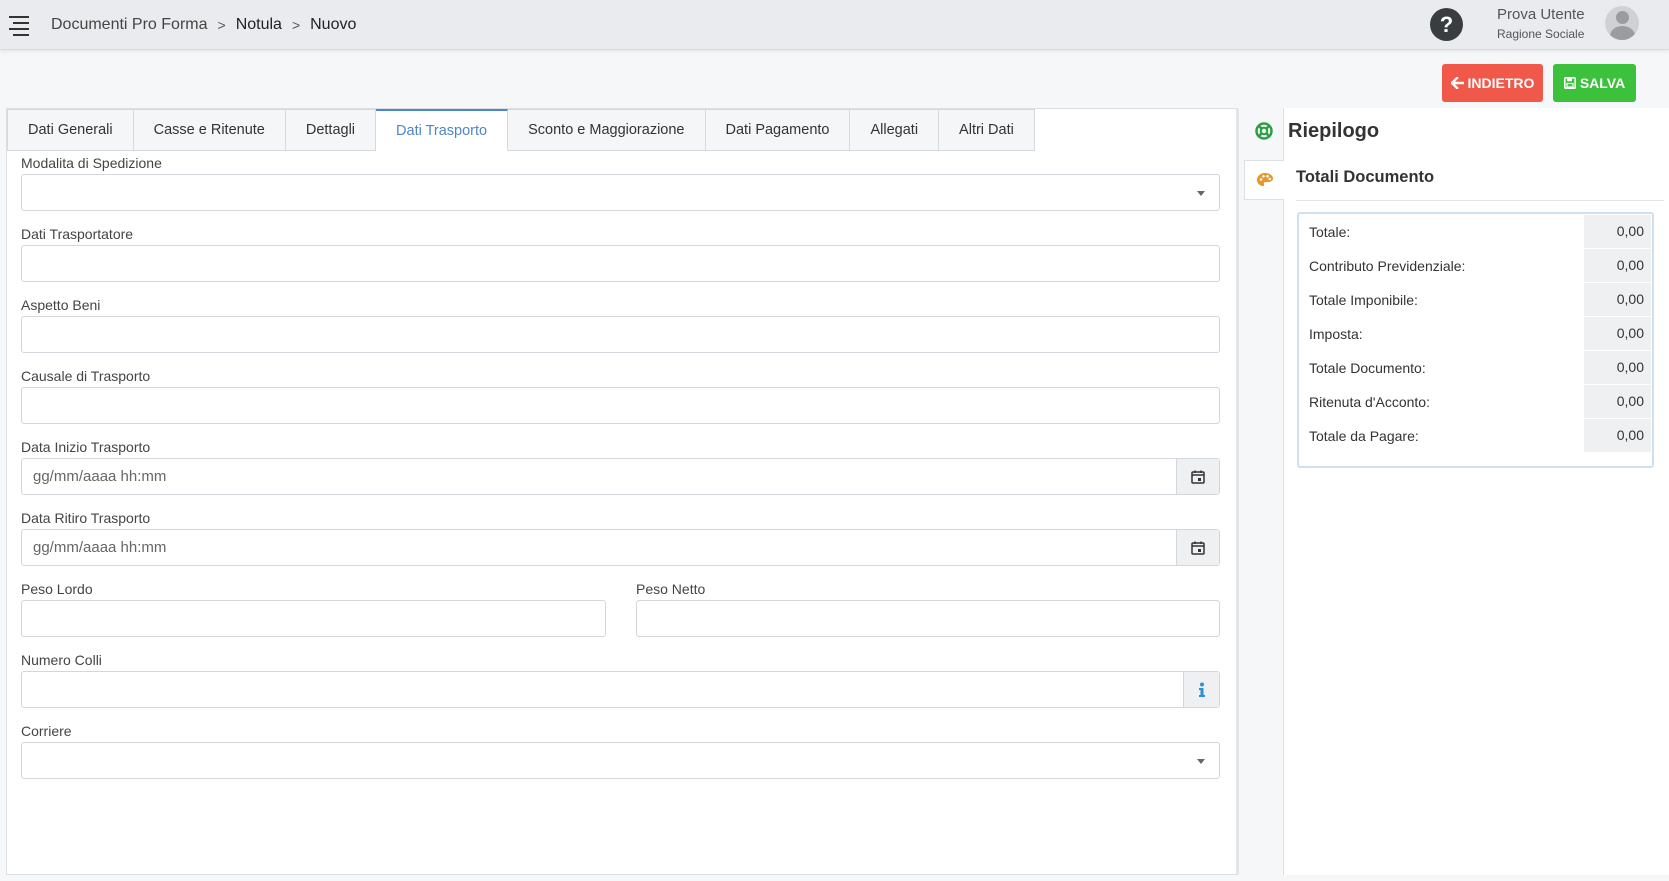  I want to click on user-info: Prova Utente Ragione Sociale, so click(1541, 23).